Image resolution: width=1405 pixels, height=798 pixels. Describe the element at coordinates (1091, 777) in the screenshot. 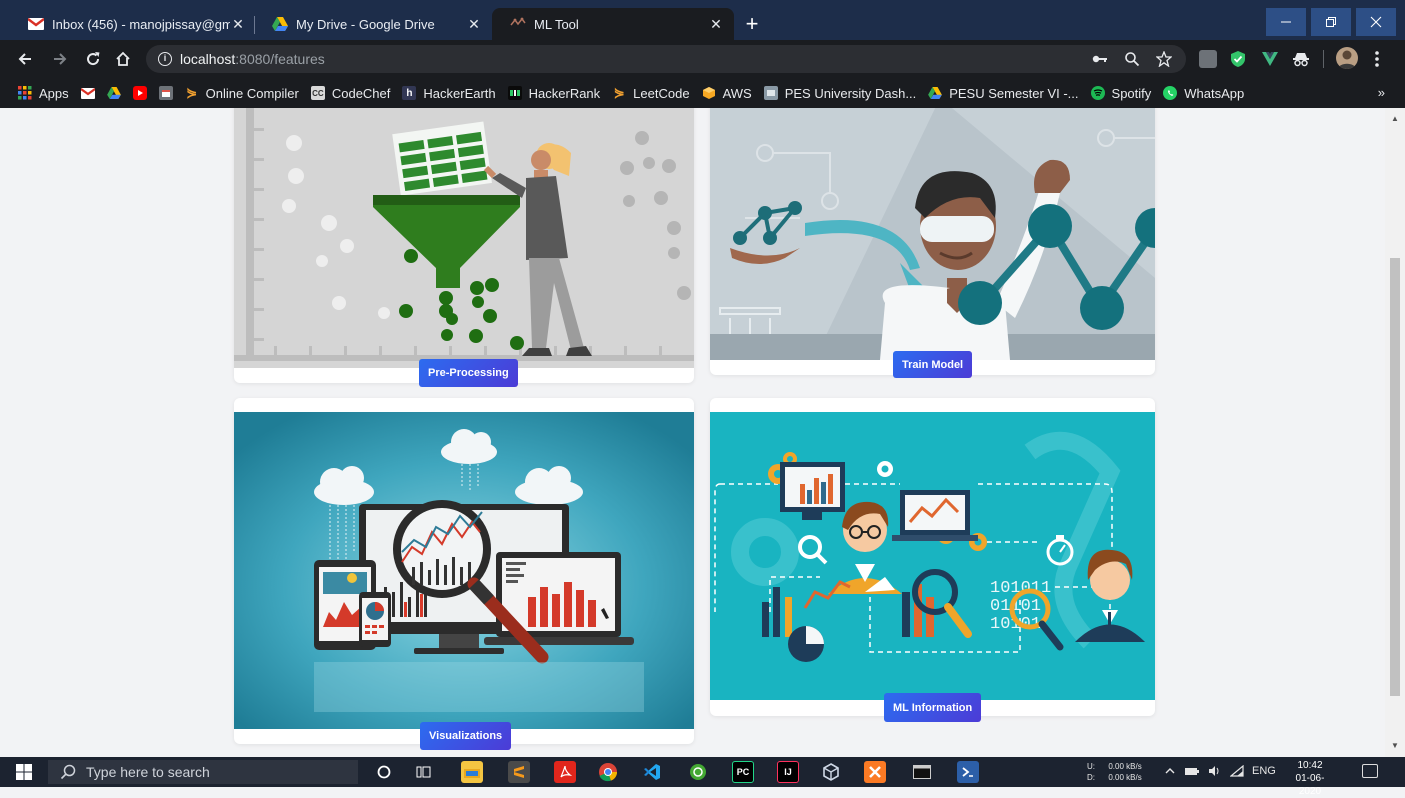

I see `download-label: D:` at that location.